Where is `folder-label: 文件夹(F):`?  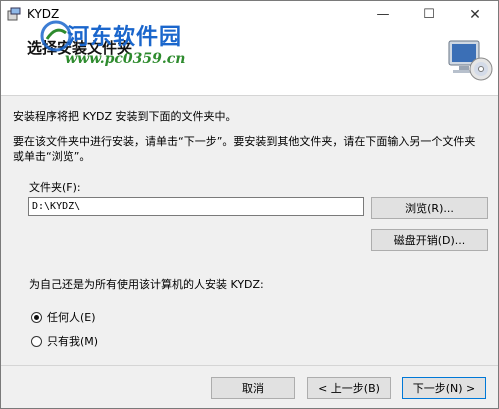
folder-label: 文件夹(F): is located at coordinates (55, 187).